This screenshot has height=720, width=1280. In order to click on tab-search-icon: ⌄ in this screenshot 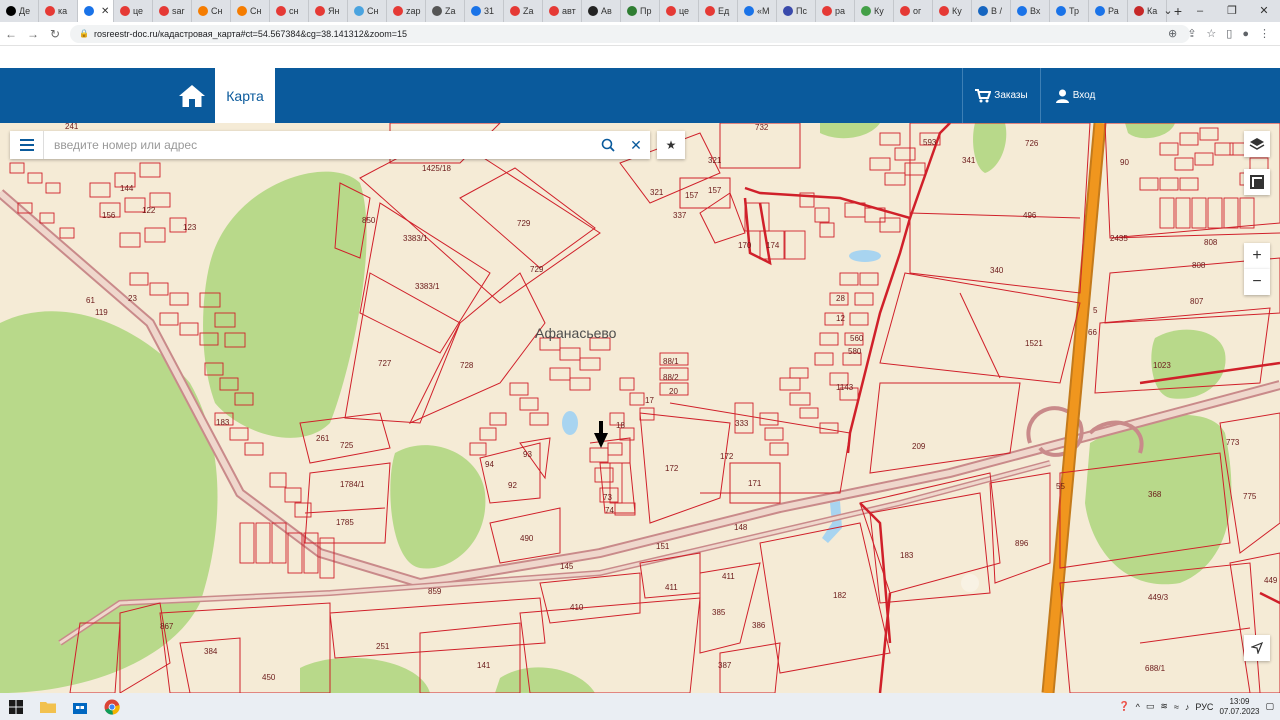, I will do `click(1168, 11)`.